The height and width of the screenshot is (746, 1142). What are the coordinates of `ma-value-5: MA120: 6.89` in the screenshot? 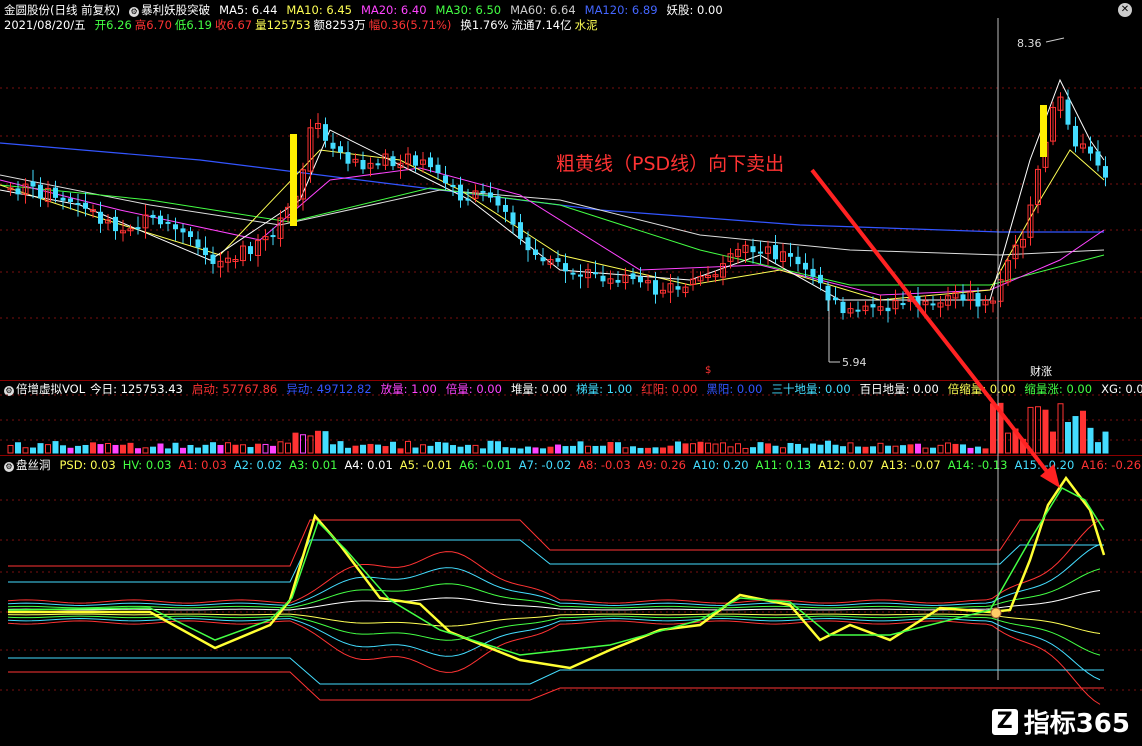 It's located at (621, 10).